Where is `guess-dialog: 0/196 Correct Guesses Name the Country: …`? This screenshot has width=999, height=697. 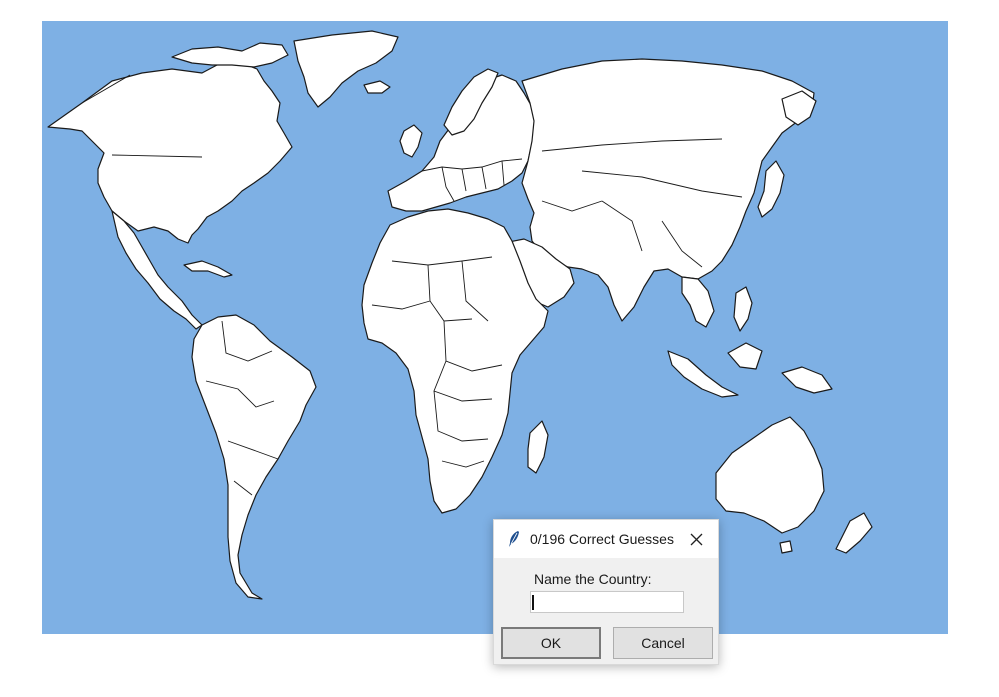 guess-dialog: 0/196 Correct Guesses Name the Country: … is located at coordinates (606, 592).